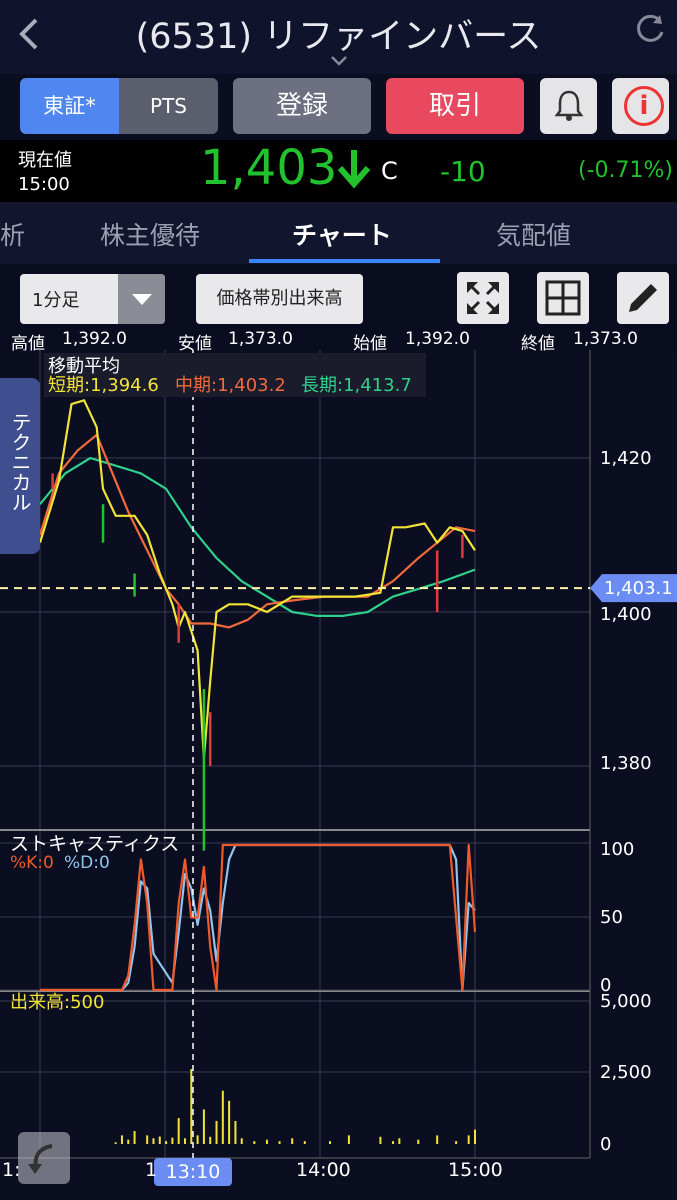  I want to click on volume-by-price-button: 価格帯別出来高, so click(279, 299).